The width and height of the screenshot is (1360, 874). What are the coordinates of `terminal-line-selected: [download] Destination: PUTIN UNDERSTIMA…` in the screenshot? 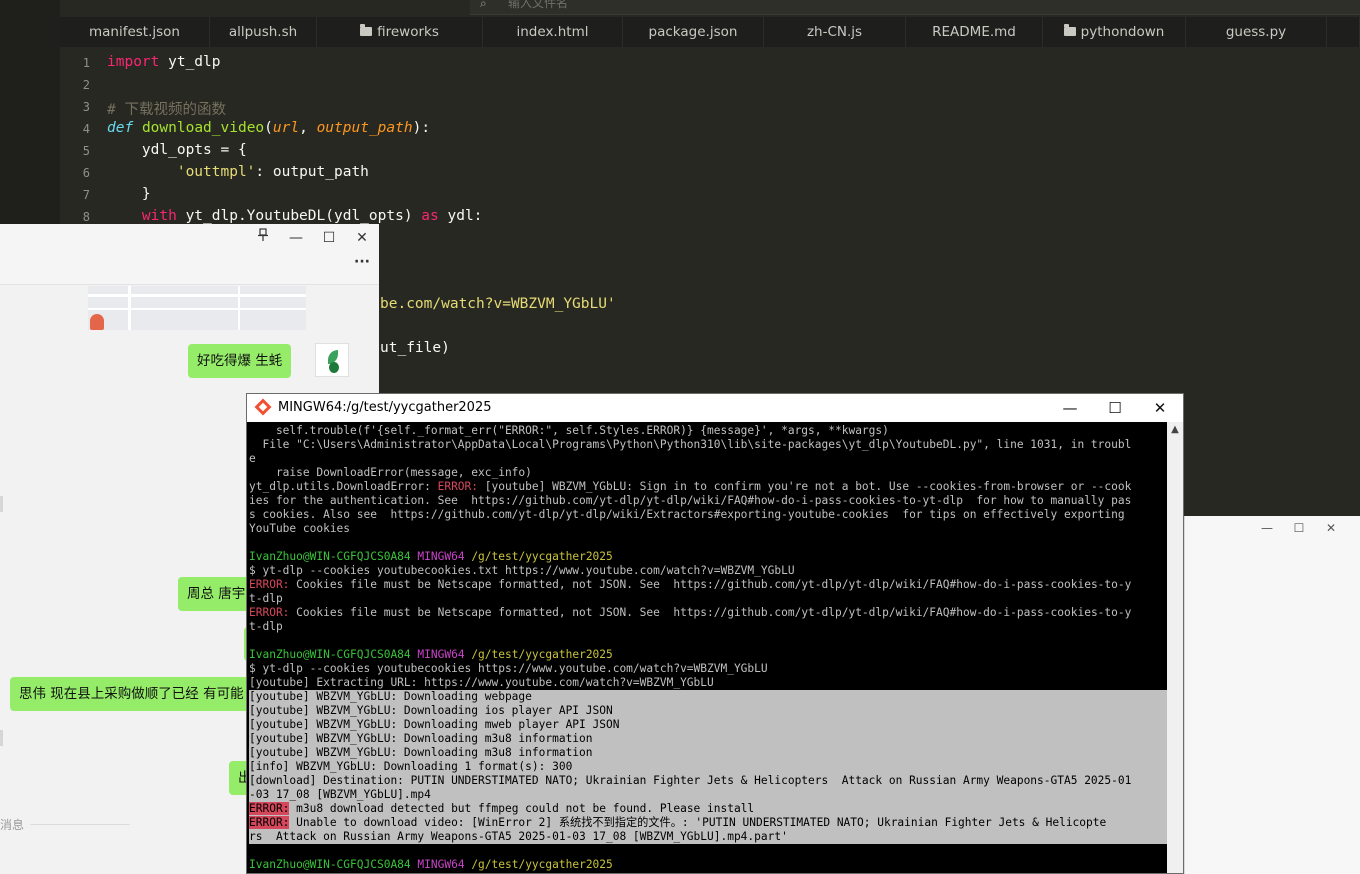 It's located at (708, 781).